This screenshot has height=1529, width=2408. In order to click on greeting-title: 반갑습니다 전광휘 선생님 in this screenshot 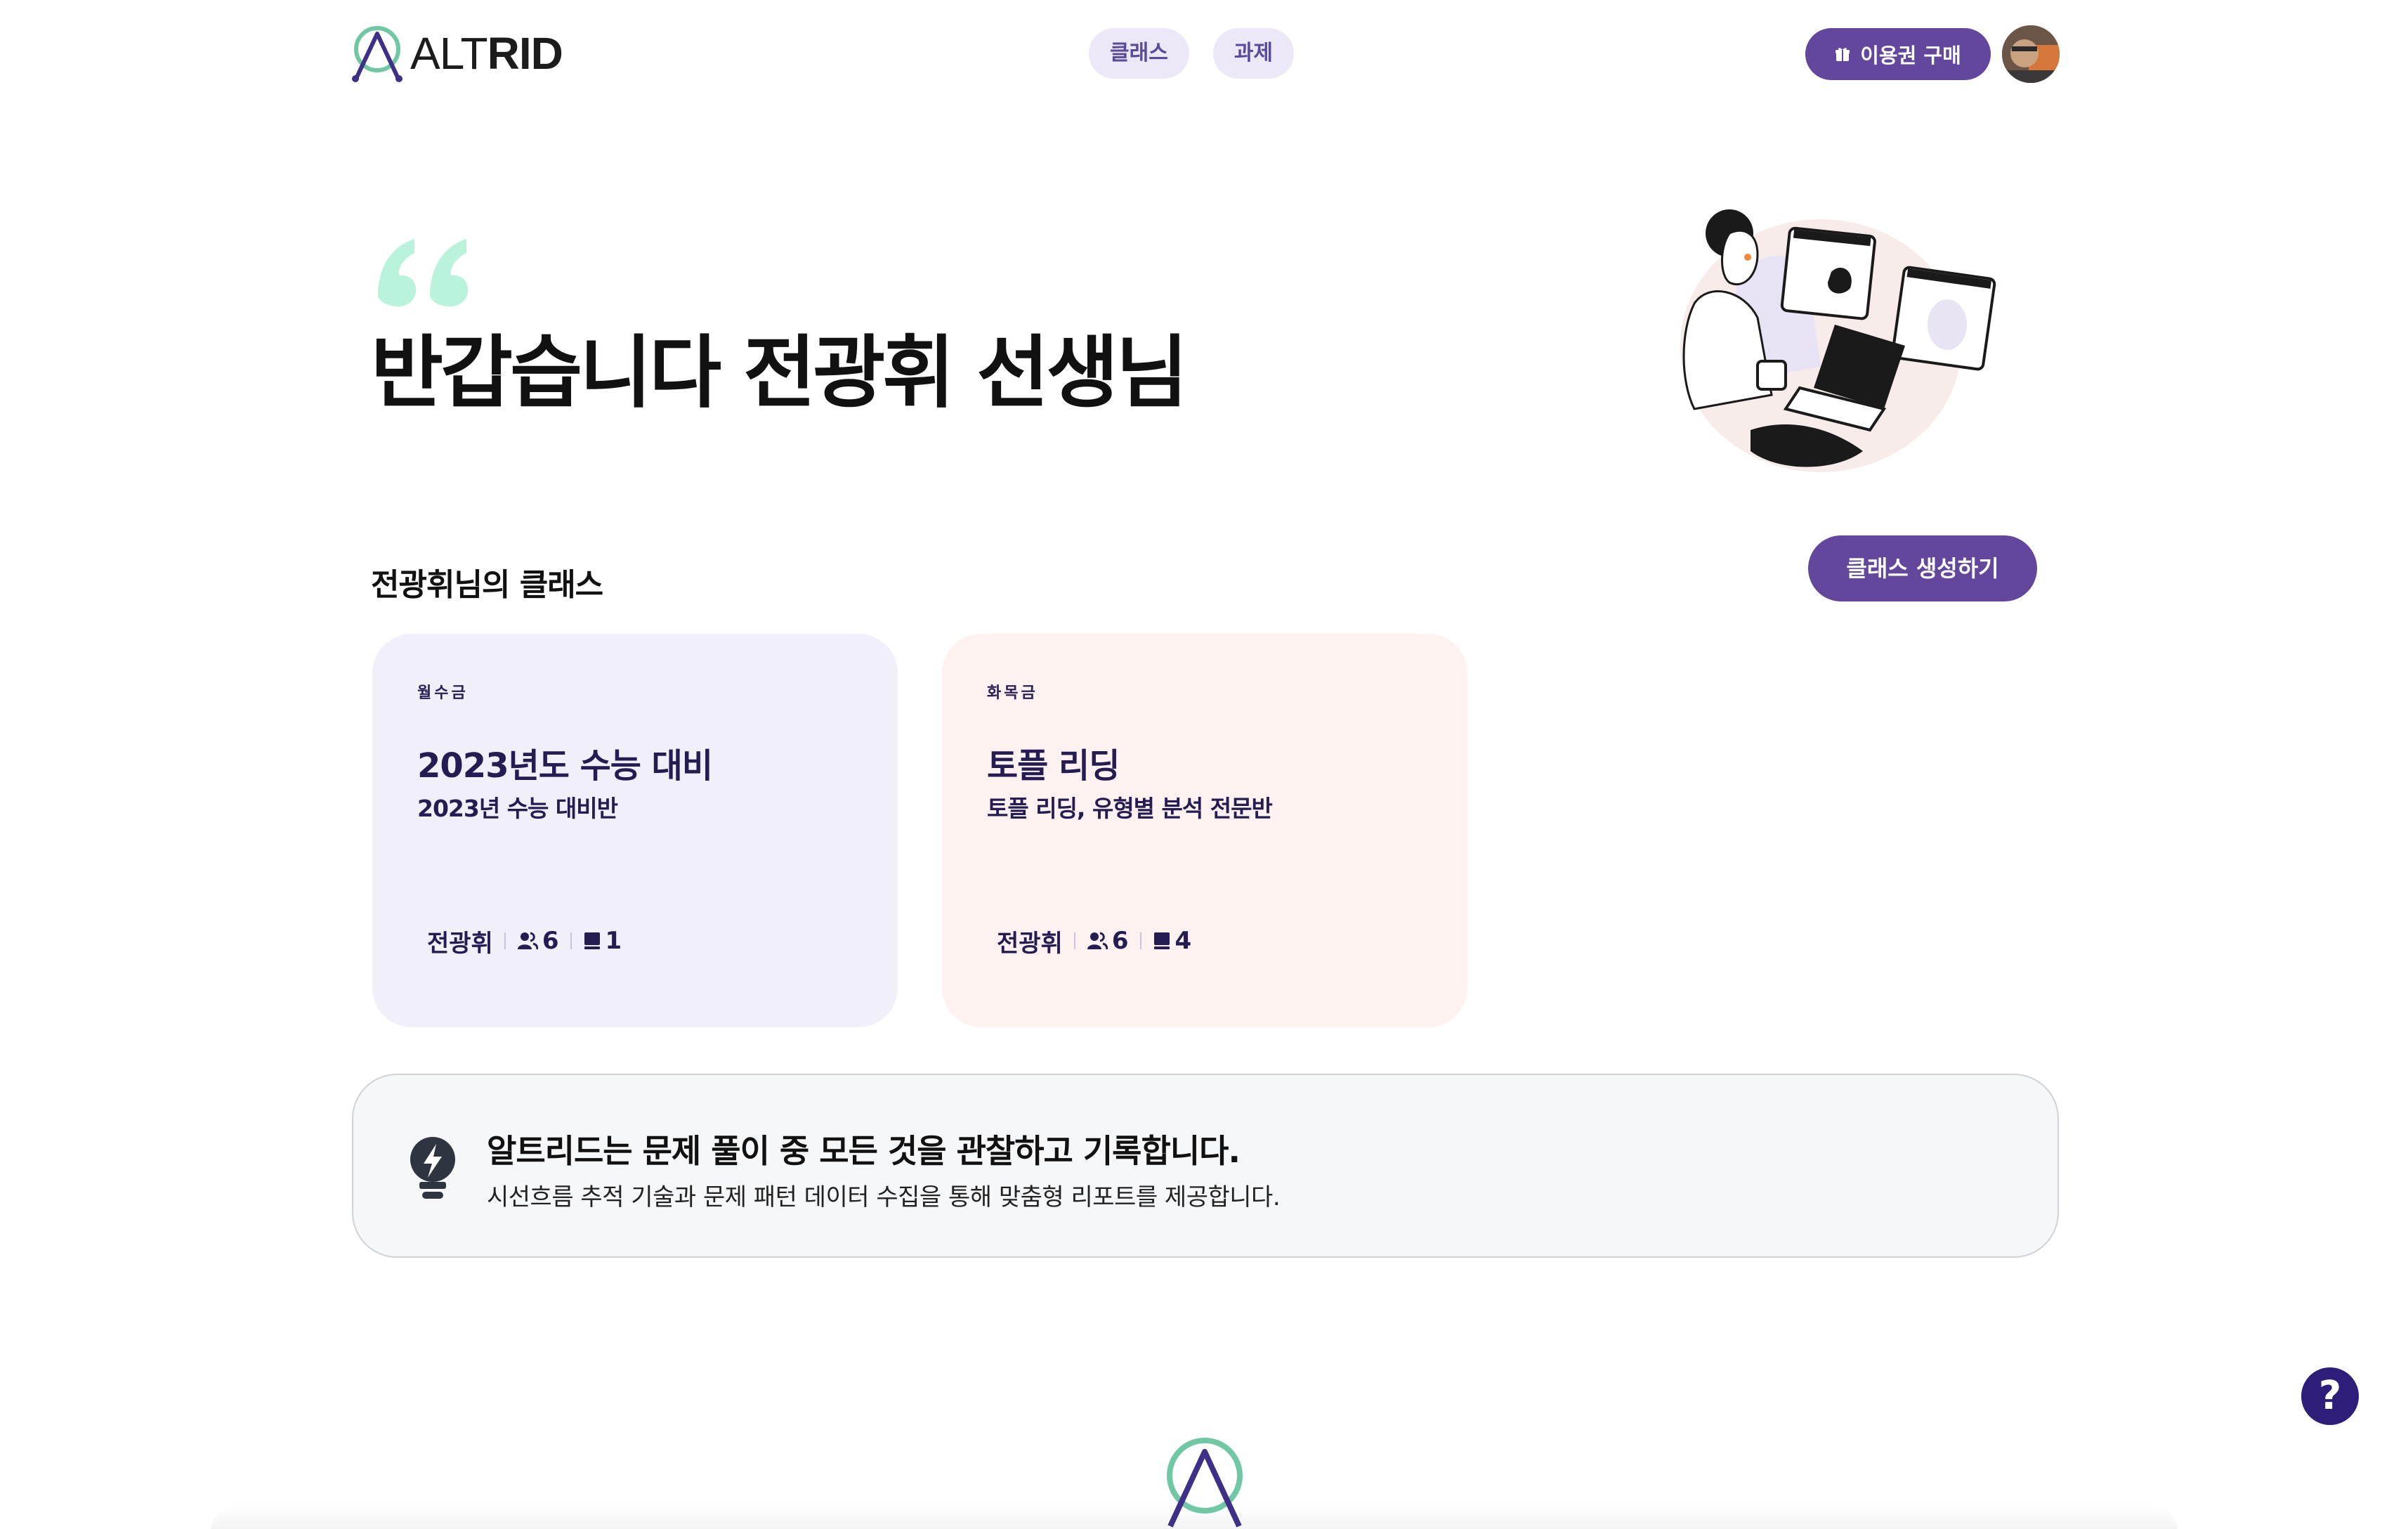, I will do `click(779, 373)`.